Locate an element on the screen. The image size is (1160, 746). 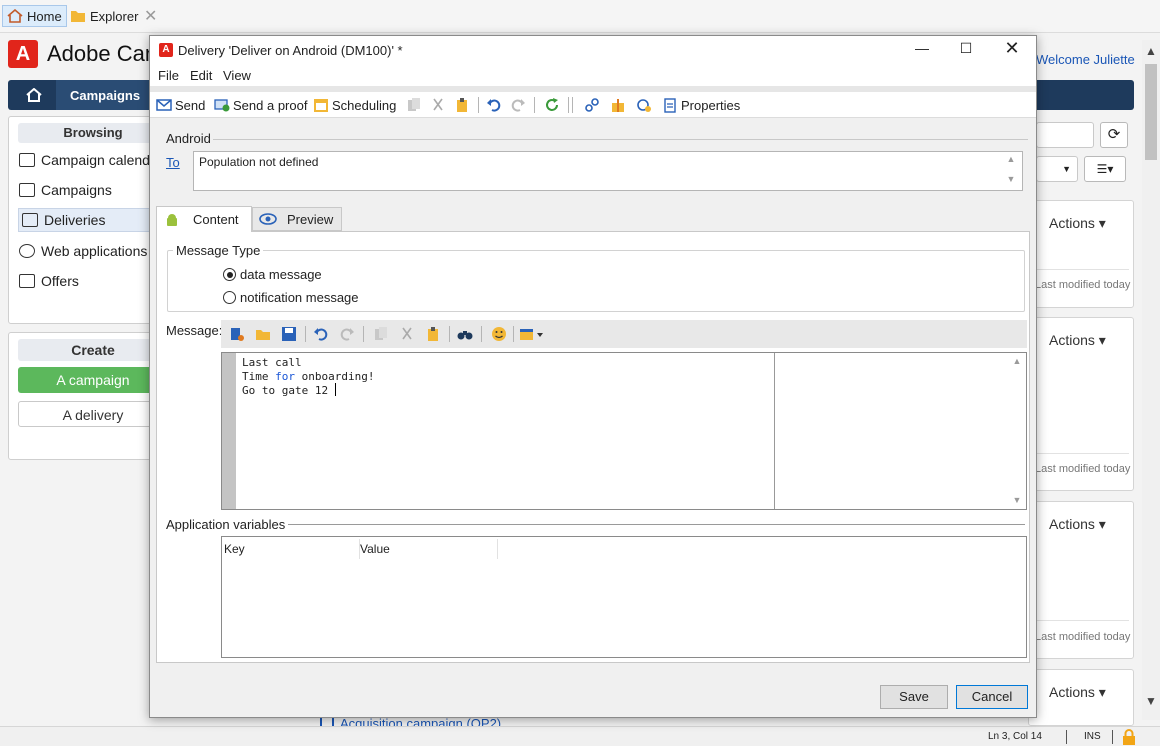
send-button: Send is located at coordinates (180, 105).